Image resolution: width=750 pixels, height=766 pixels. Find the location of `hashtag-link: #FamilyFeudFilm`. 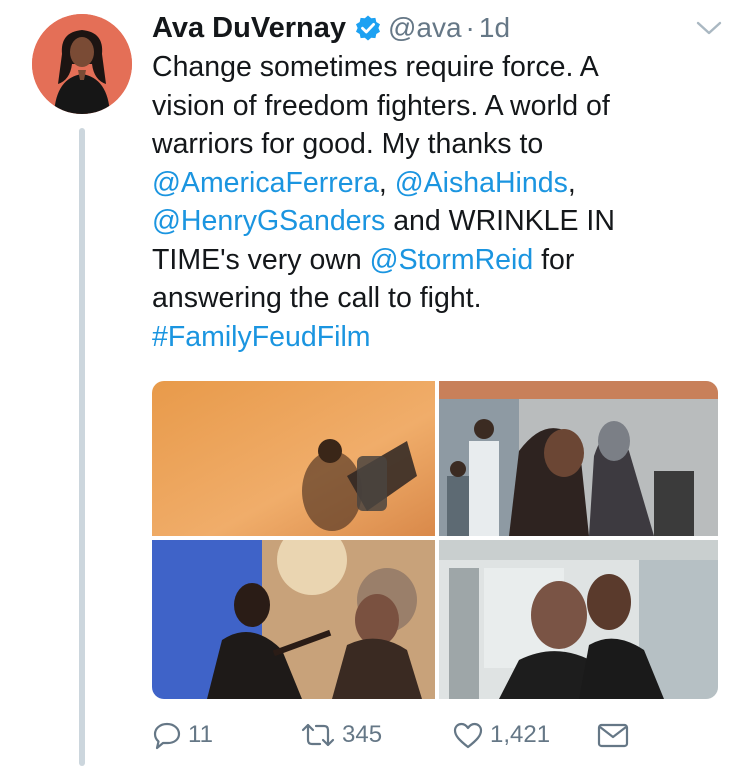

hashtag-link: #FamilyFeudFilm is located at coordinates (261, 337).